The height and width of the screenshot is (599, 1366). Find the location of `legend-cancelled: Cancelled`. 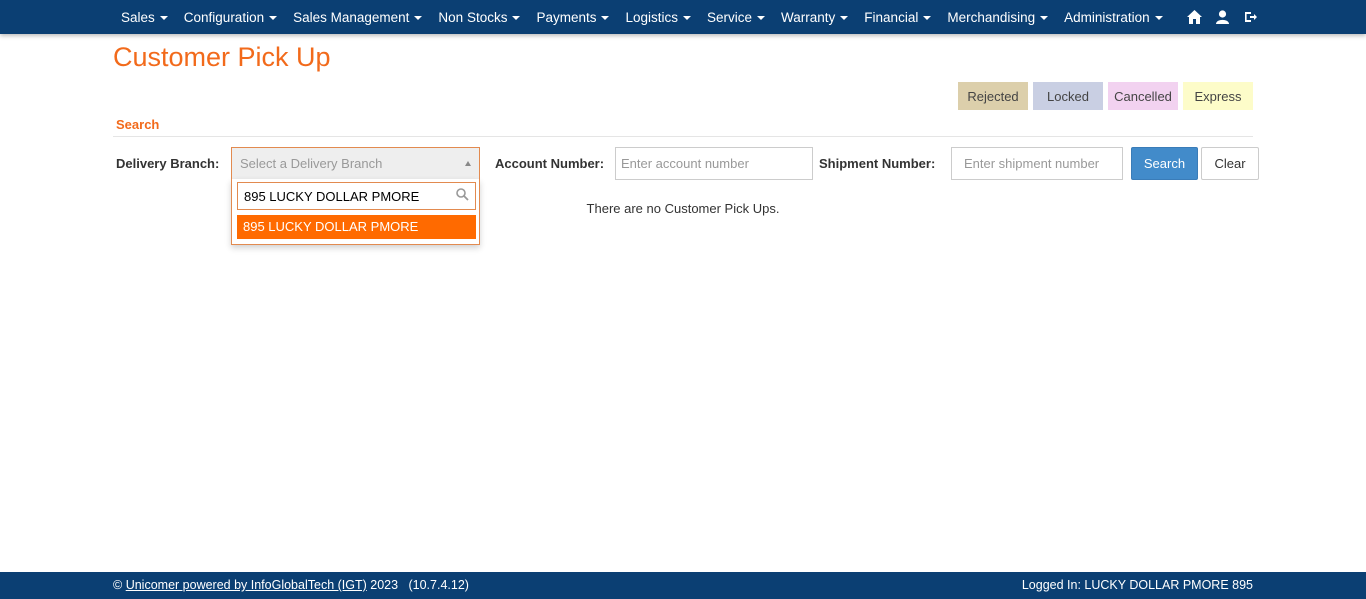

legend-cancelled: Cancelled is located at coordinates (1143, 96).